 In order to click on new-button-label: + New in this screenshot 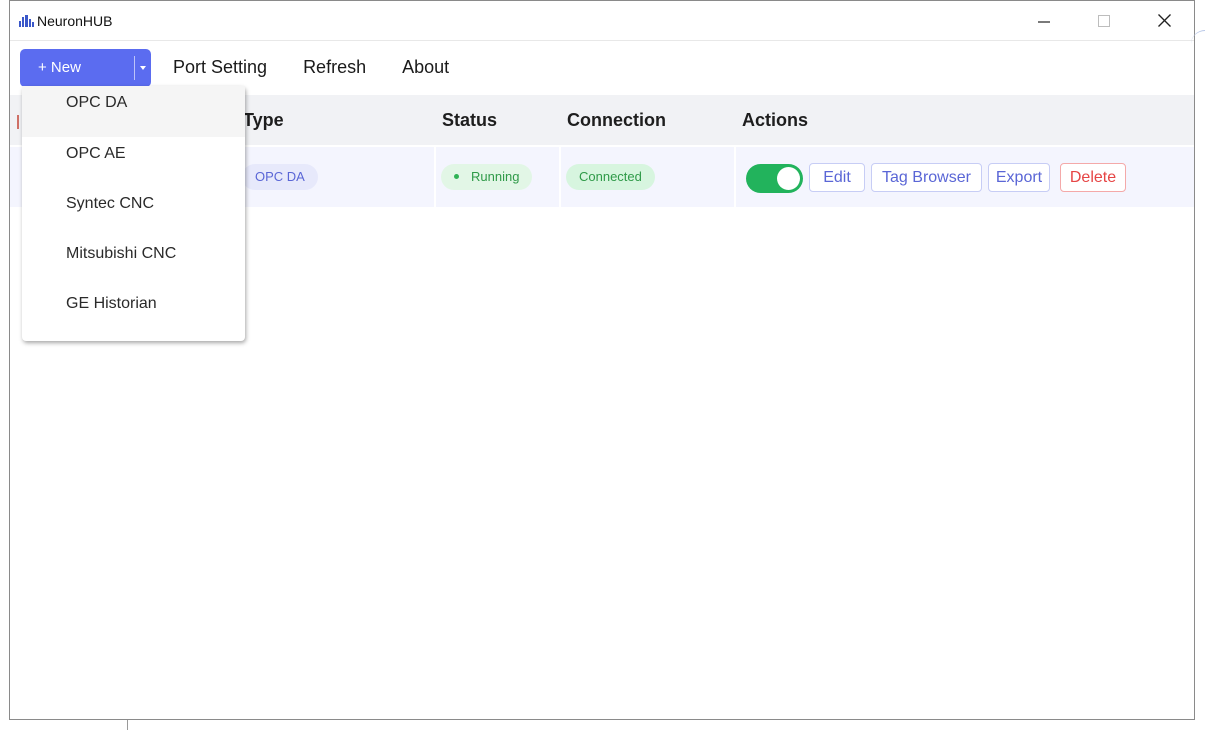, I will do `click(73, 67)`.